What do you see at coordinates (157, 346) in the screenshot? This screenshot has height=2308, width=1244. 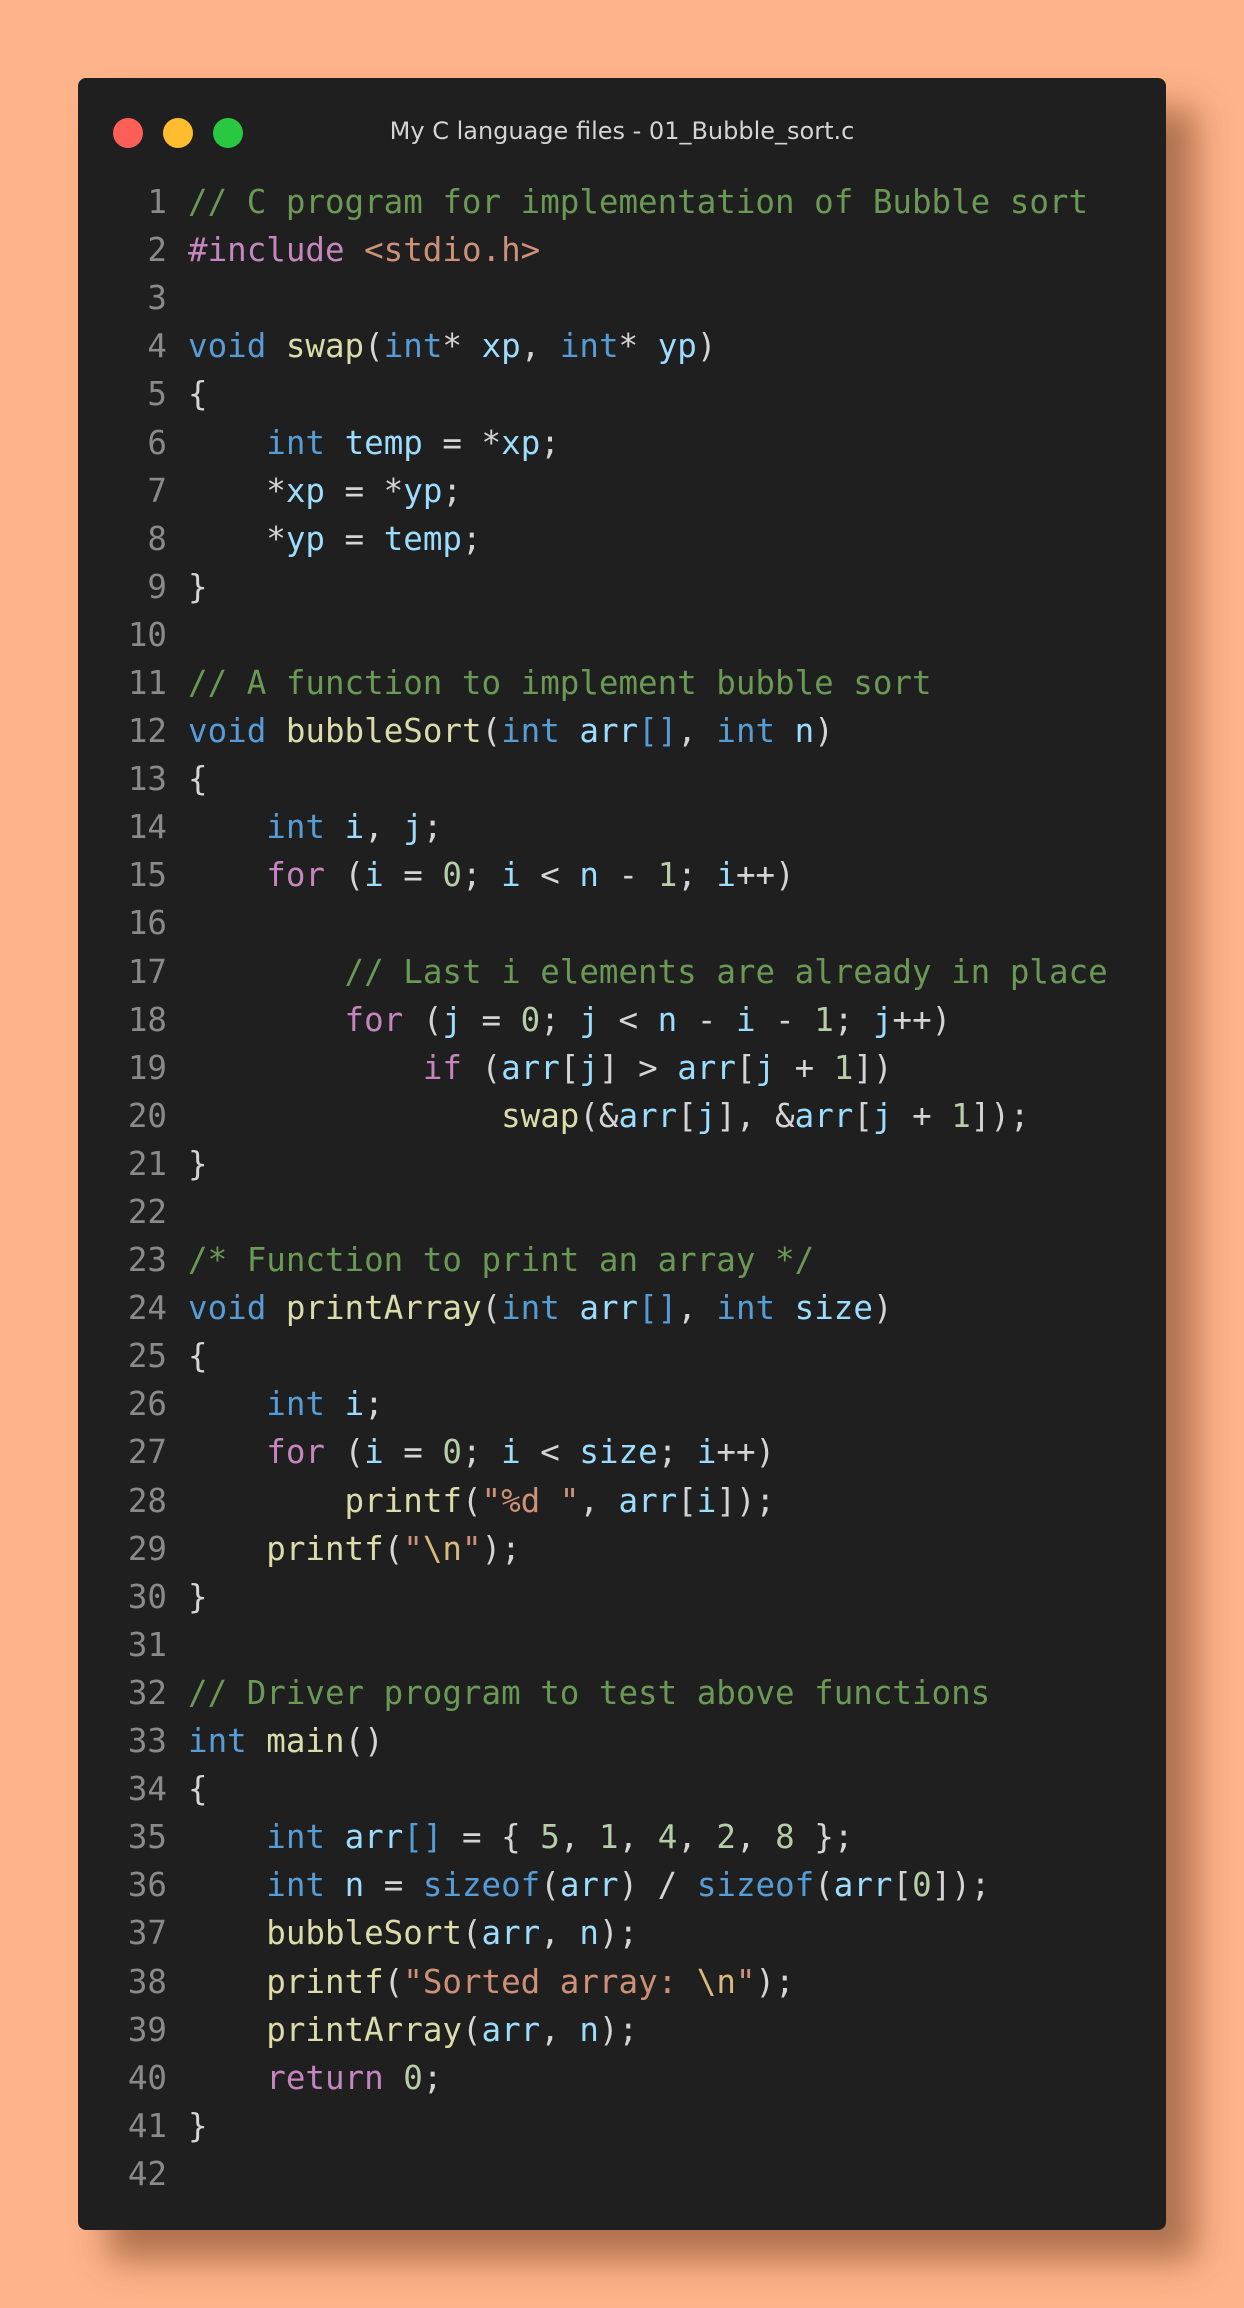 I see `line-number: 4` at bounding box center [157, 346].